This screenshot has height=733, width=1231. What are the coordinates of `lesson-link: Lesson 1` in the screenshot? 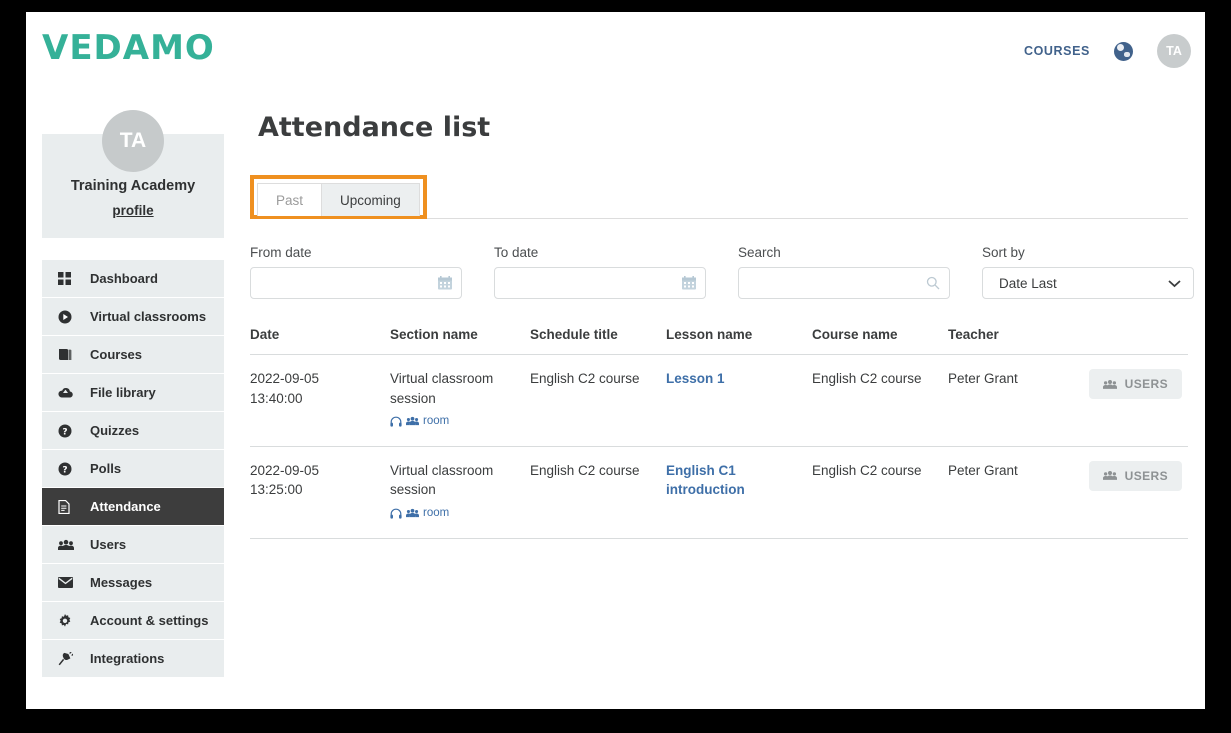 It's located at (695, 378).